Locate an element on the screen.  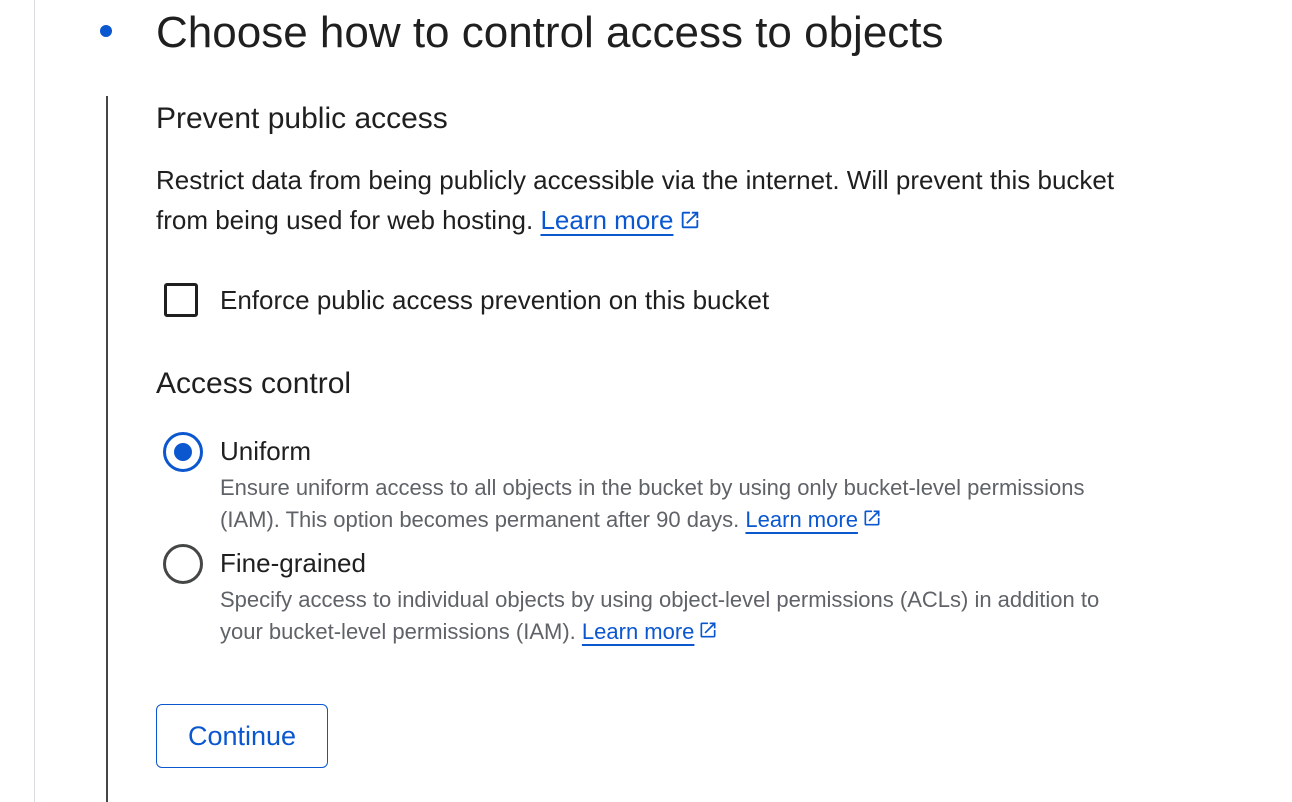
step-content-divider is located at coordinates (107, 449).